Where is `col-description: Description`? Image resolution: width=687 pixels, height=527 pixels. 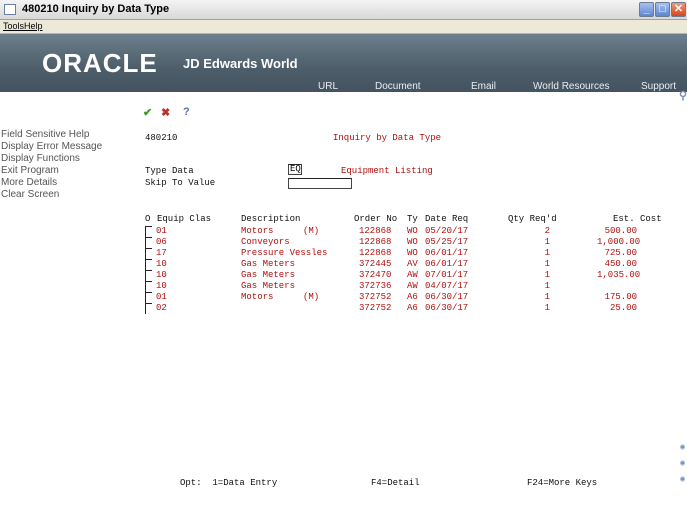 col-description: Description is located at coordinates (271, 219).